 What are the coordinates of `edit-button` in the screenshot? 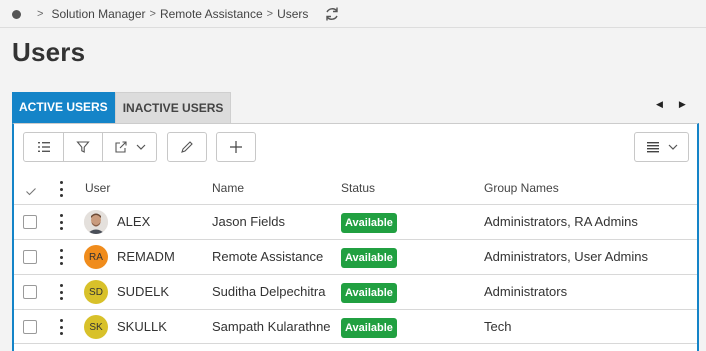 It's located at (187, 147).